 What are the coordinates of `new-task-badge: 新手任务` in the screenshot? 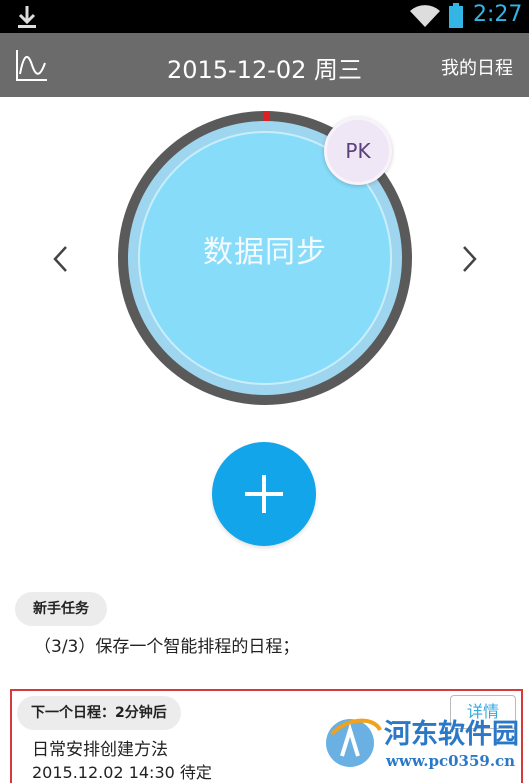 It's located at (61, 609).